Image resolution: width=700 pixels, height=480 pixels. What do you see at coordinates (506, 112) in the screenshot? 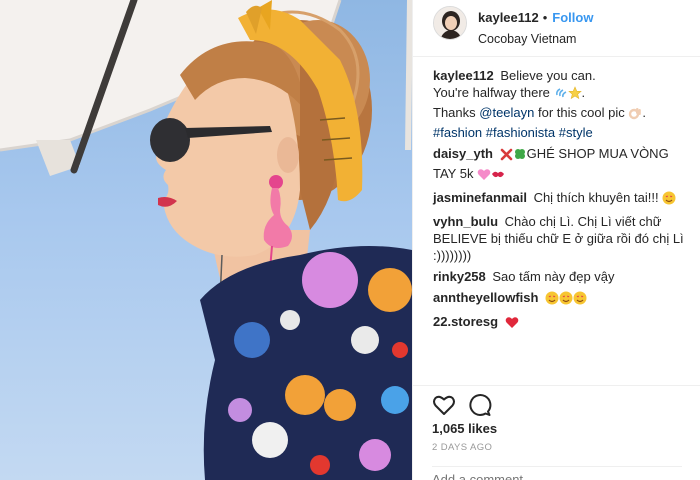
I see `caption-mention: @teelayn` at bounding box center [506, 112].